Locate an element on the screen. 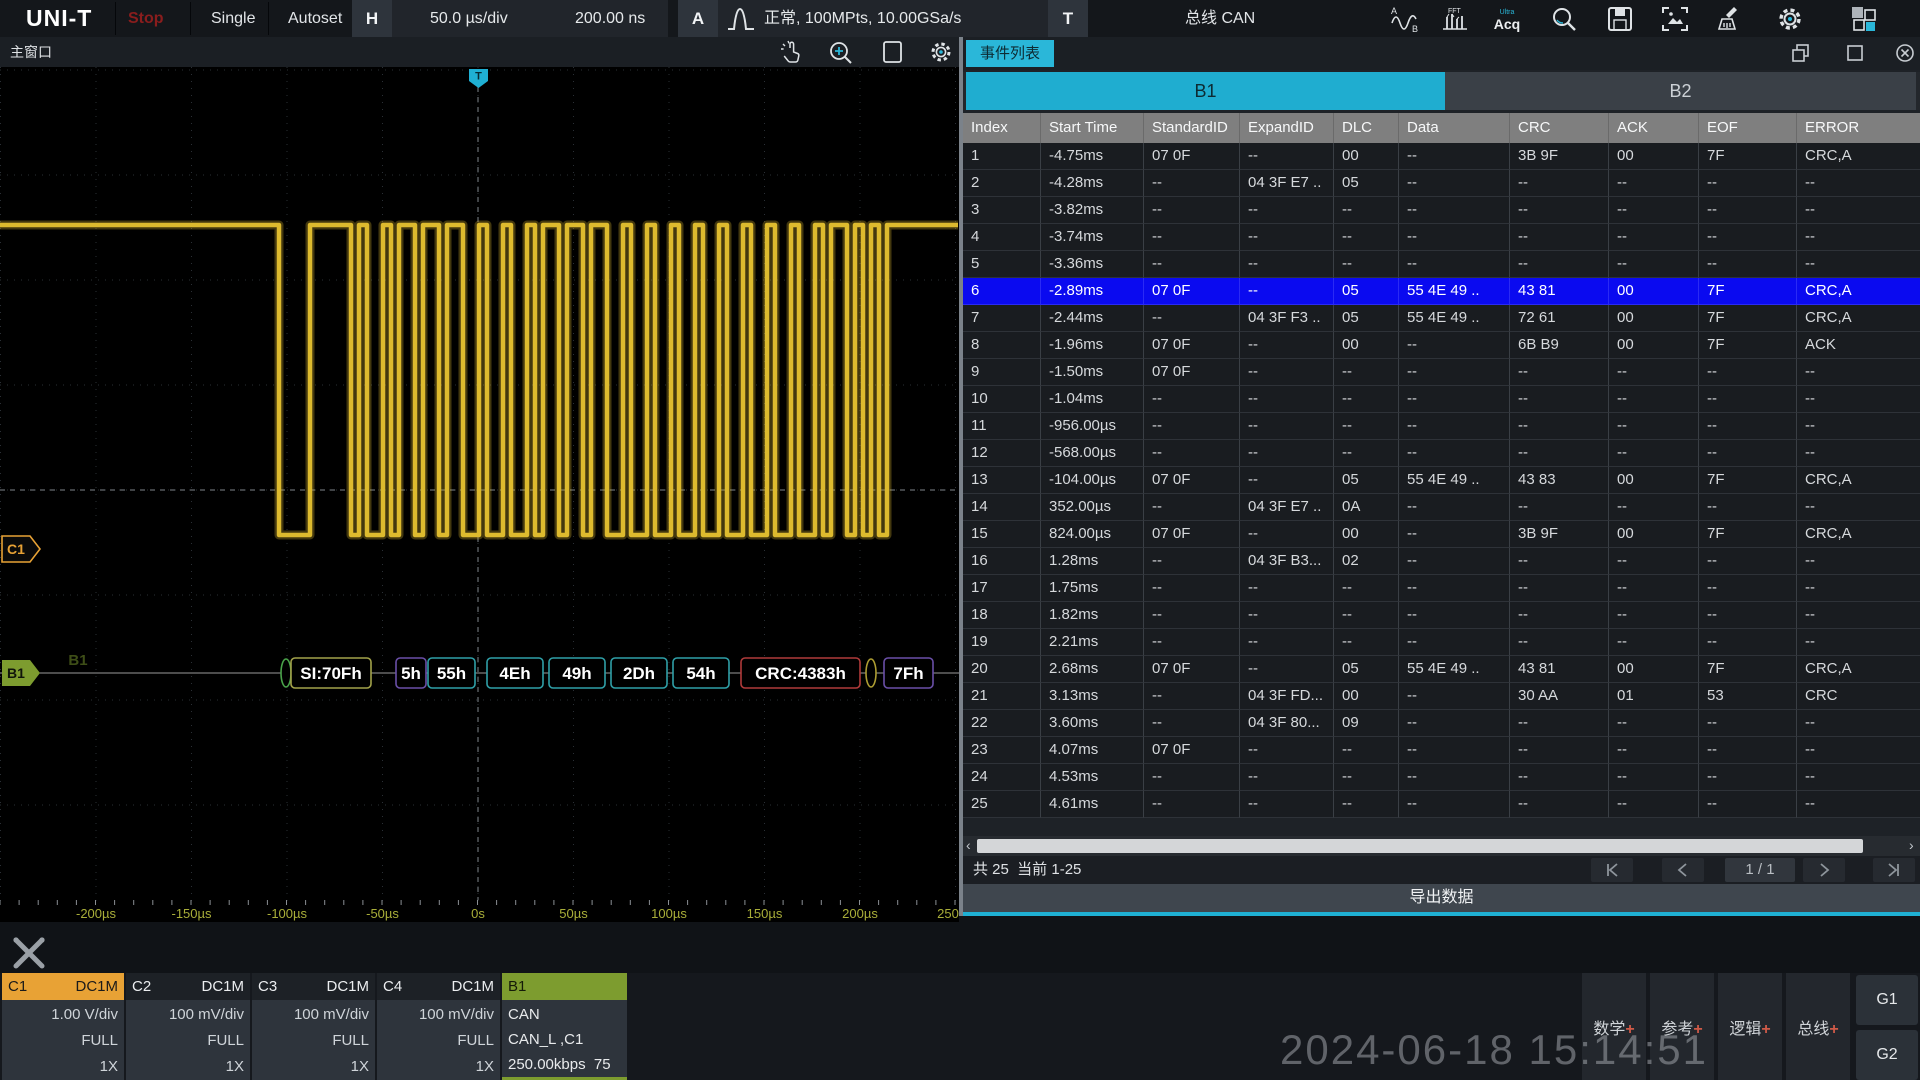 This screenshot has width=1920, height=1080. bus-block-b1: B1 CAN CAN_L ,C1 250.00kbps 75 is located at coordinates (564, 1026).